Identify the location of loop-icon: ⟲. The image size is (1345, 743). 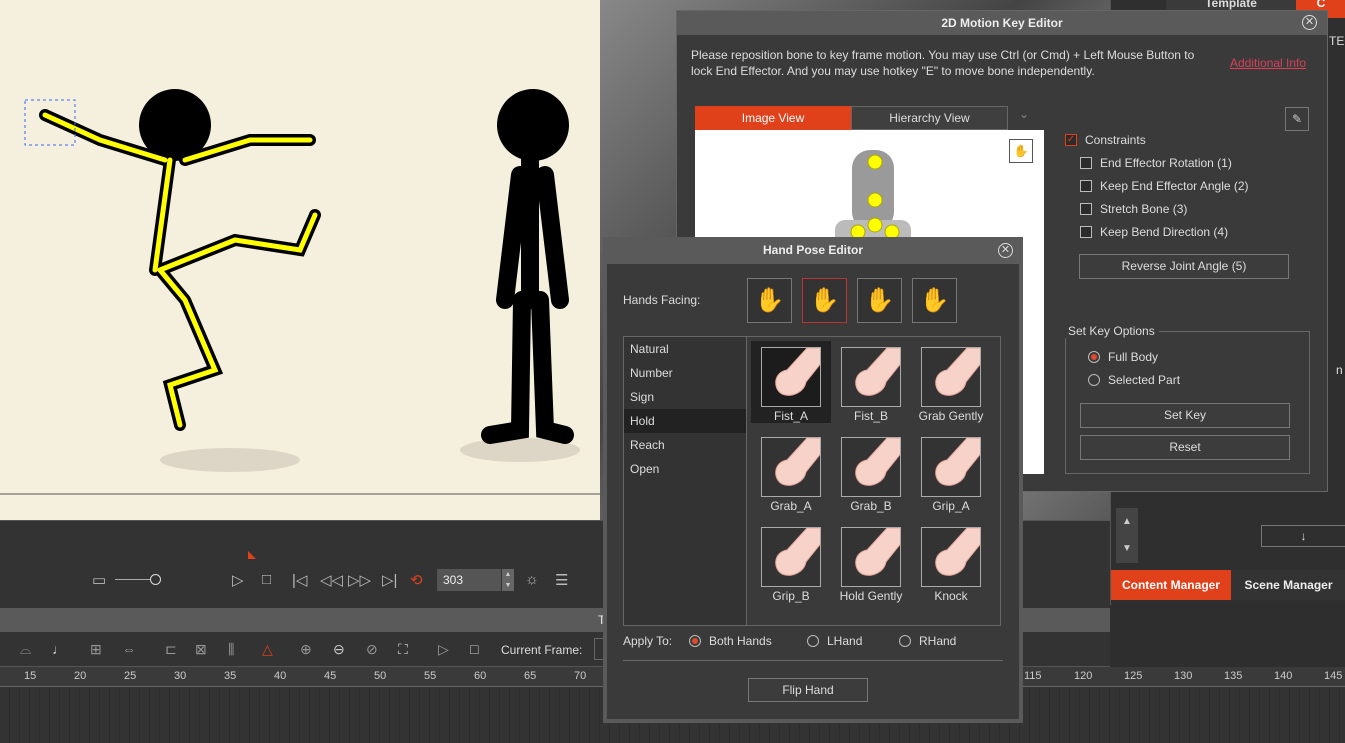
(416, 580).